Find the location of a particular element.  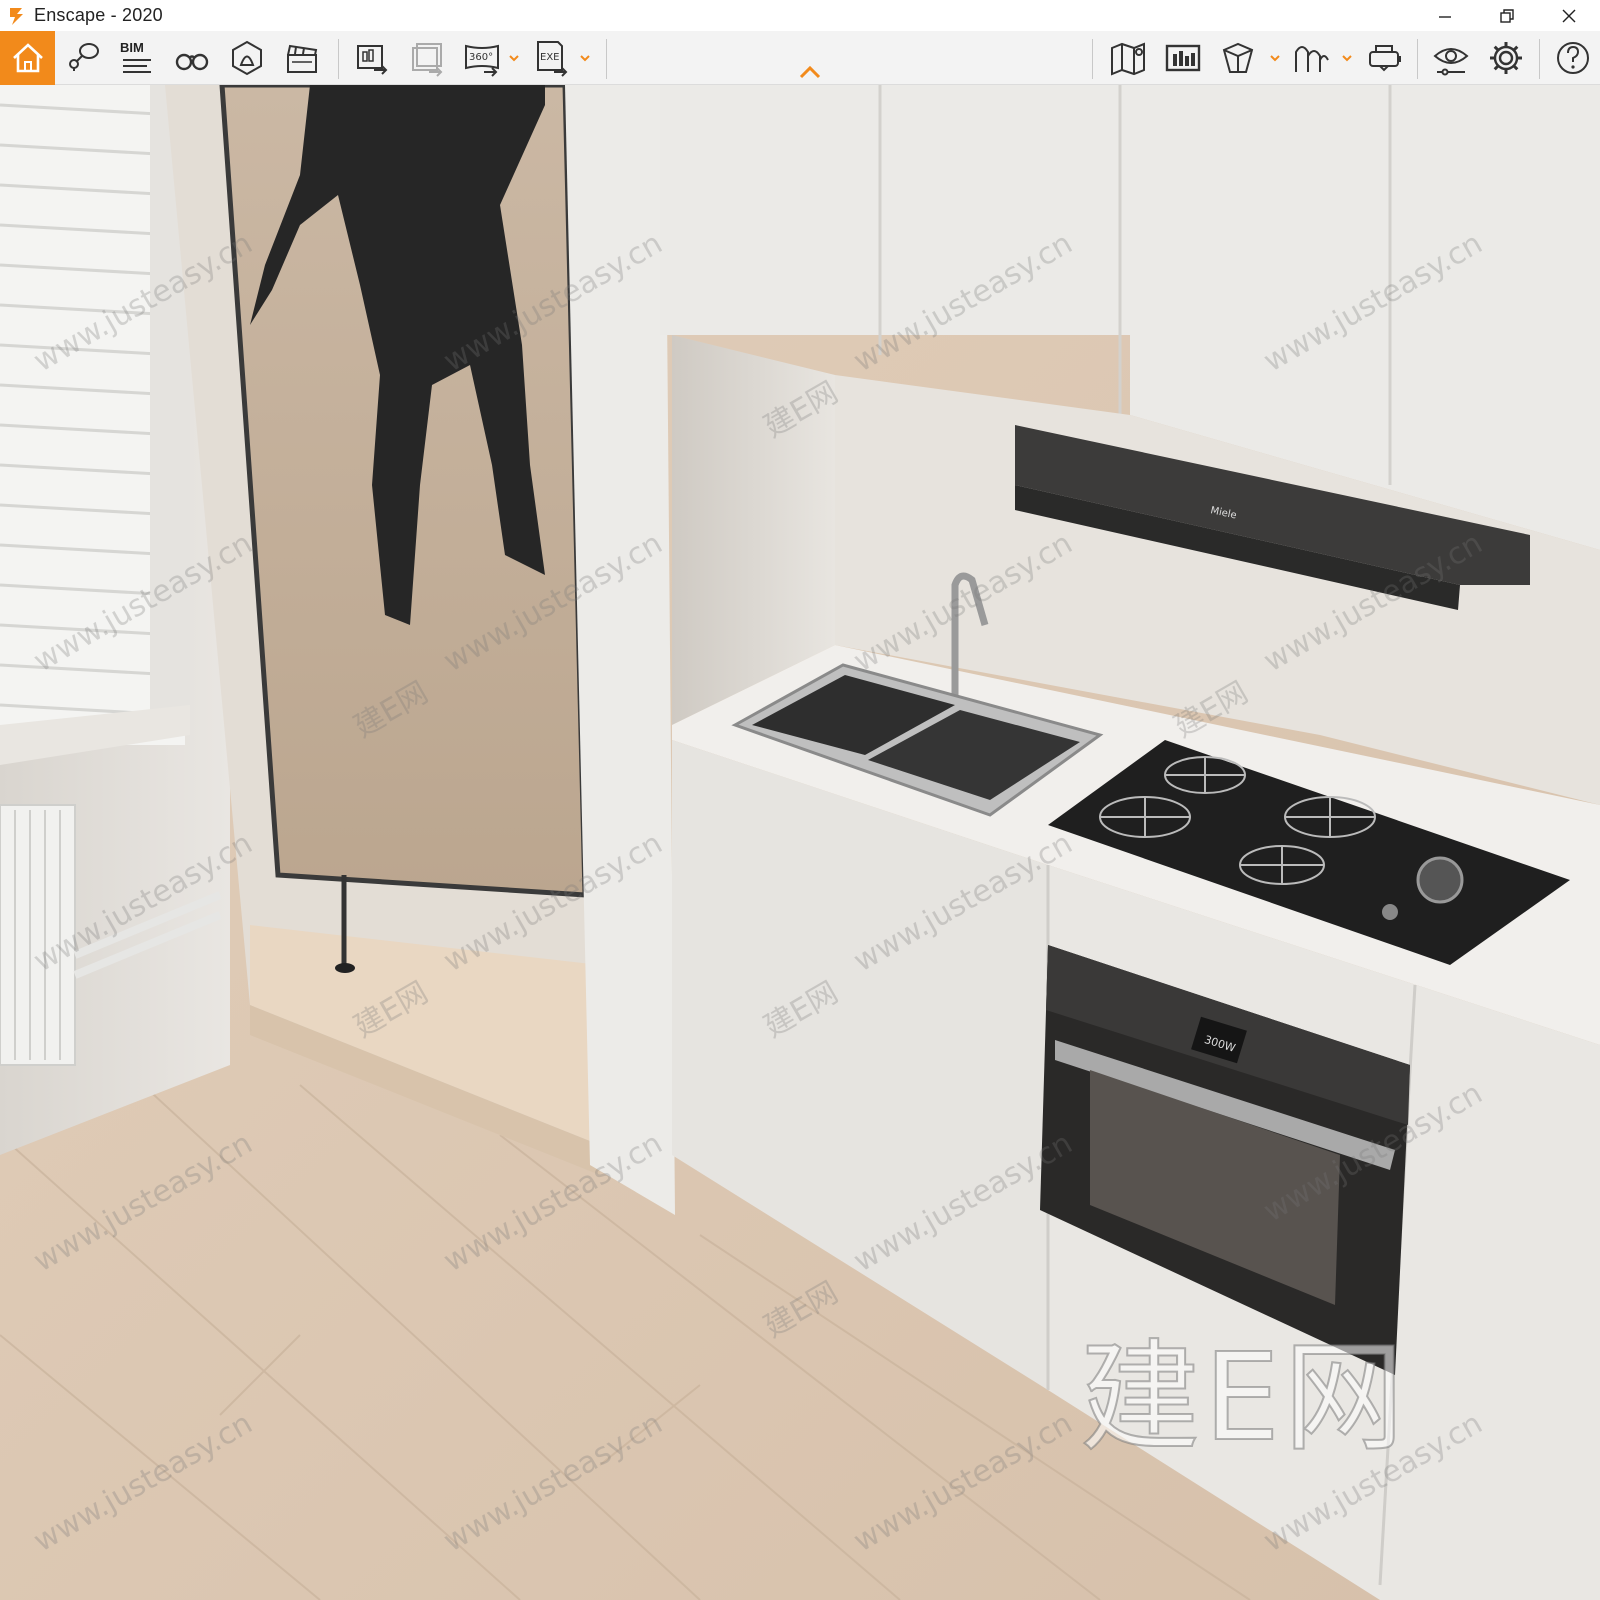

cube-icon is located at coordinates (1238, 57).